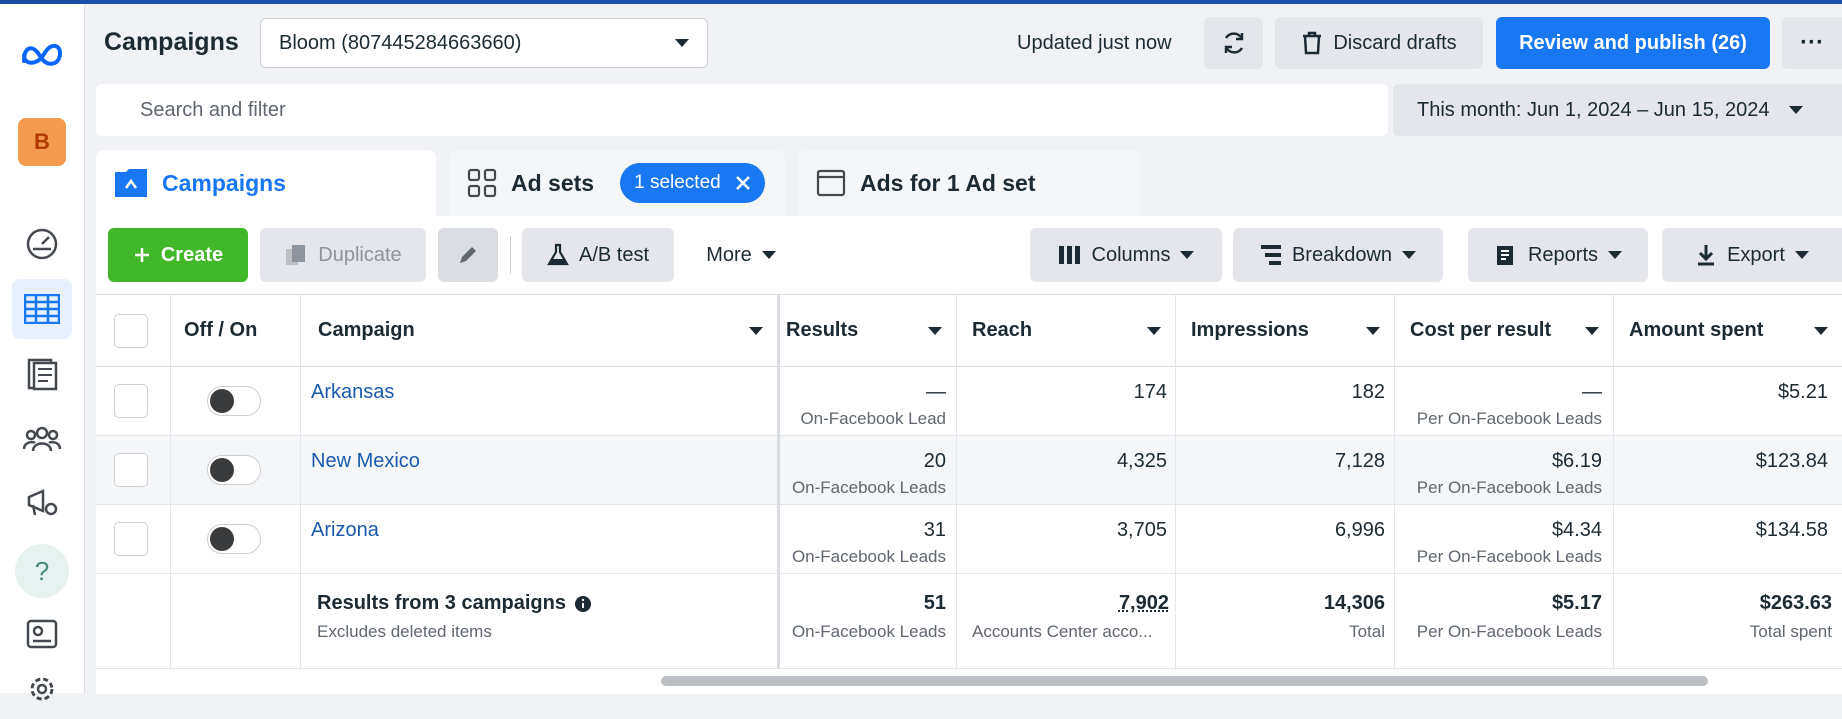 This screenshot has height=719, width=1842. Describe the element at coordinates (583, 604) in the screenshot. I see `info-icon` at that location.